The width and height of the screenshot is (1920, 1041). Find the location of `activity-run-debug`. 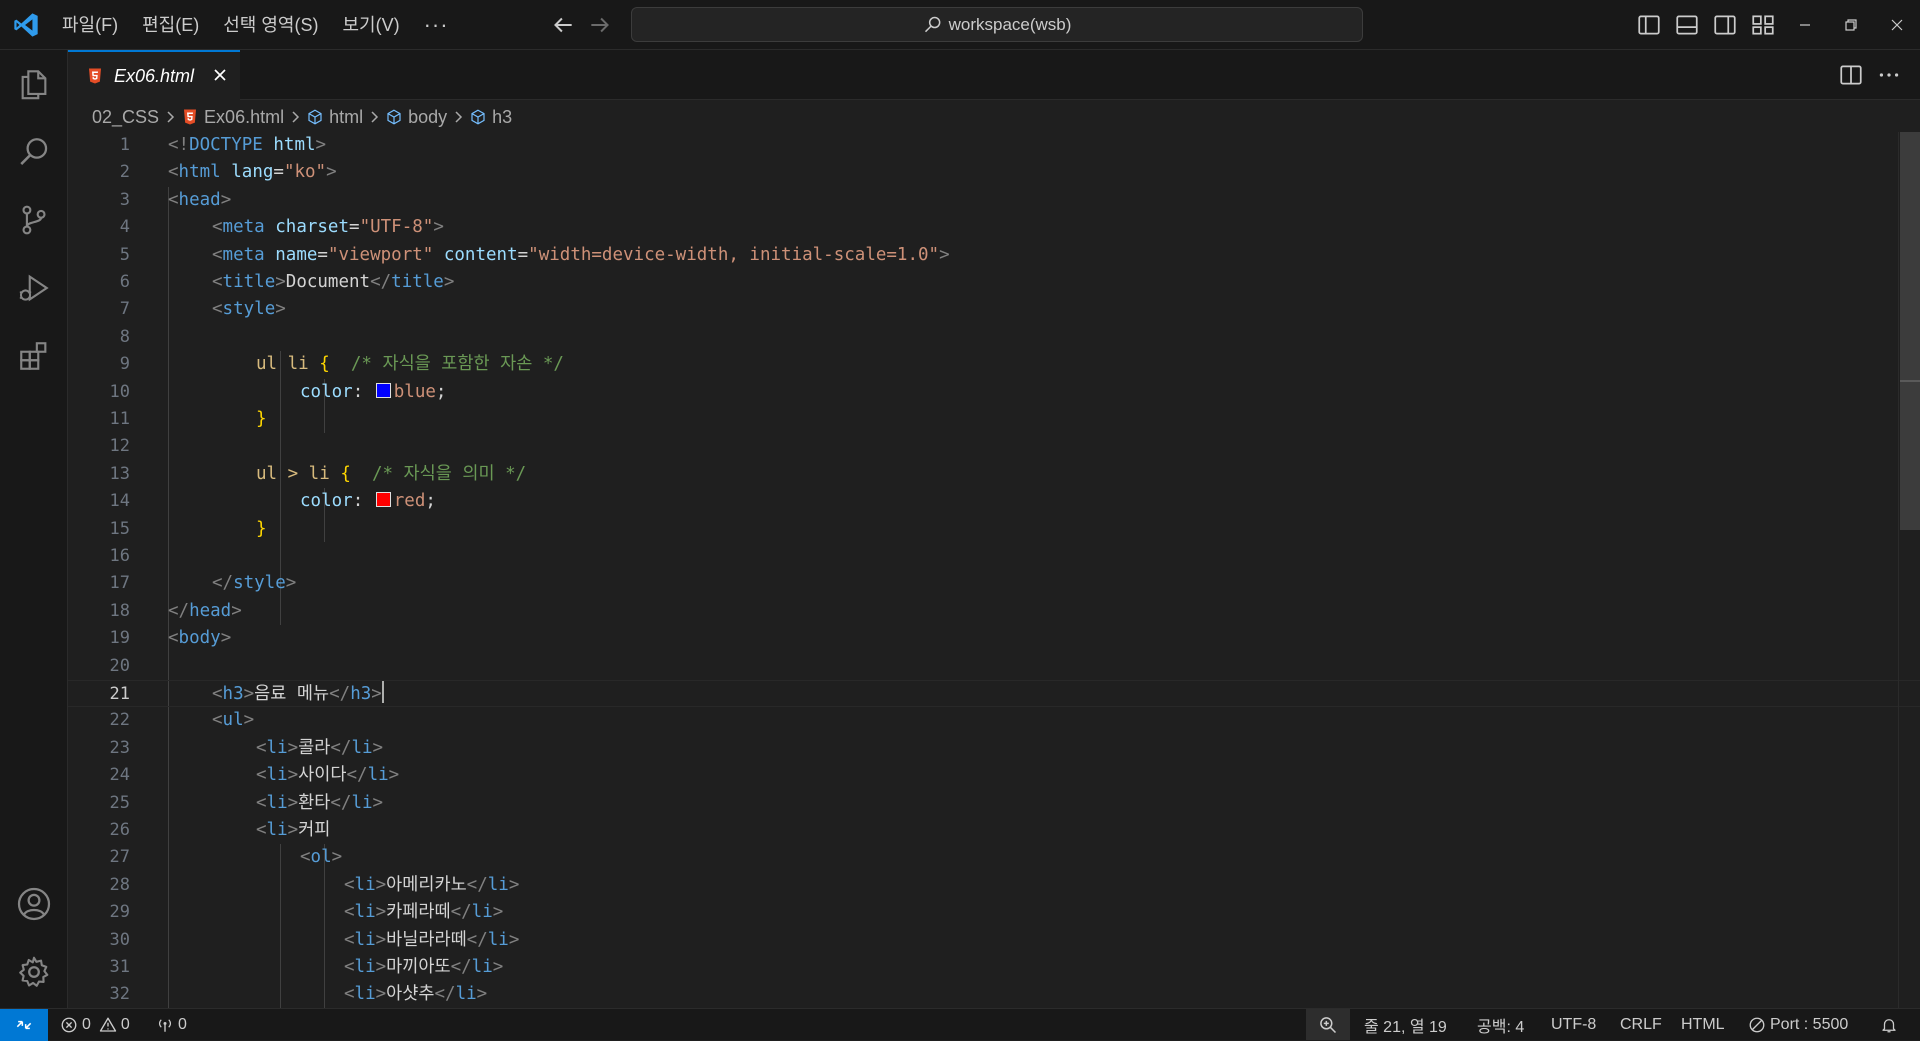

activity-run-debug is located at coordinates (34, 288).